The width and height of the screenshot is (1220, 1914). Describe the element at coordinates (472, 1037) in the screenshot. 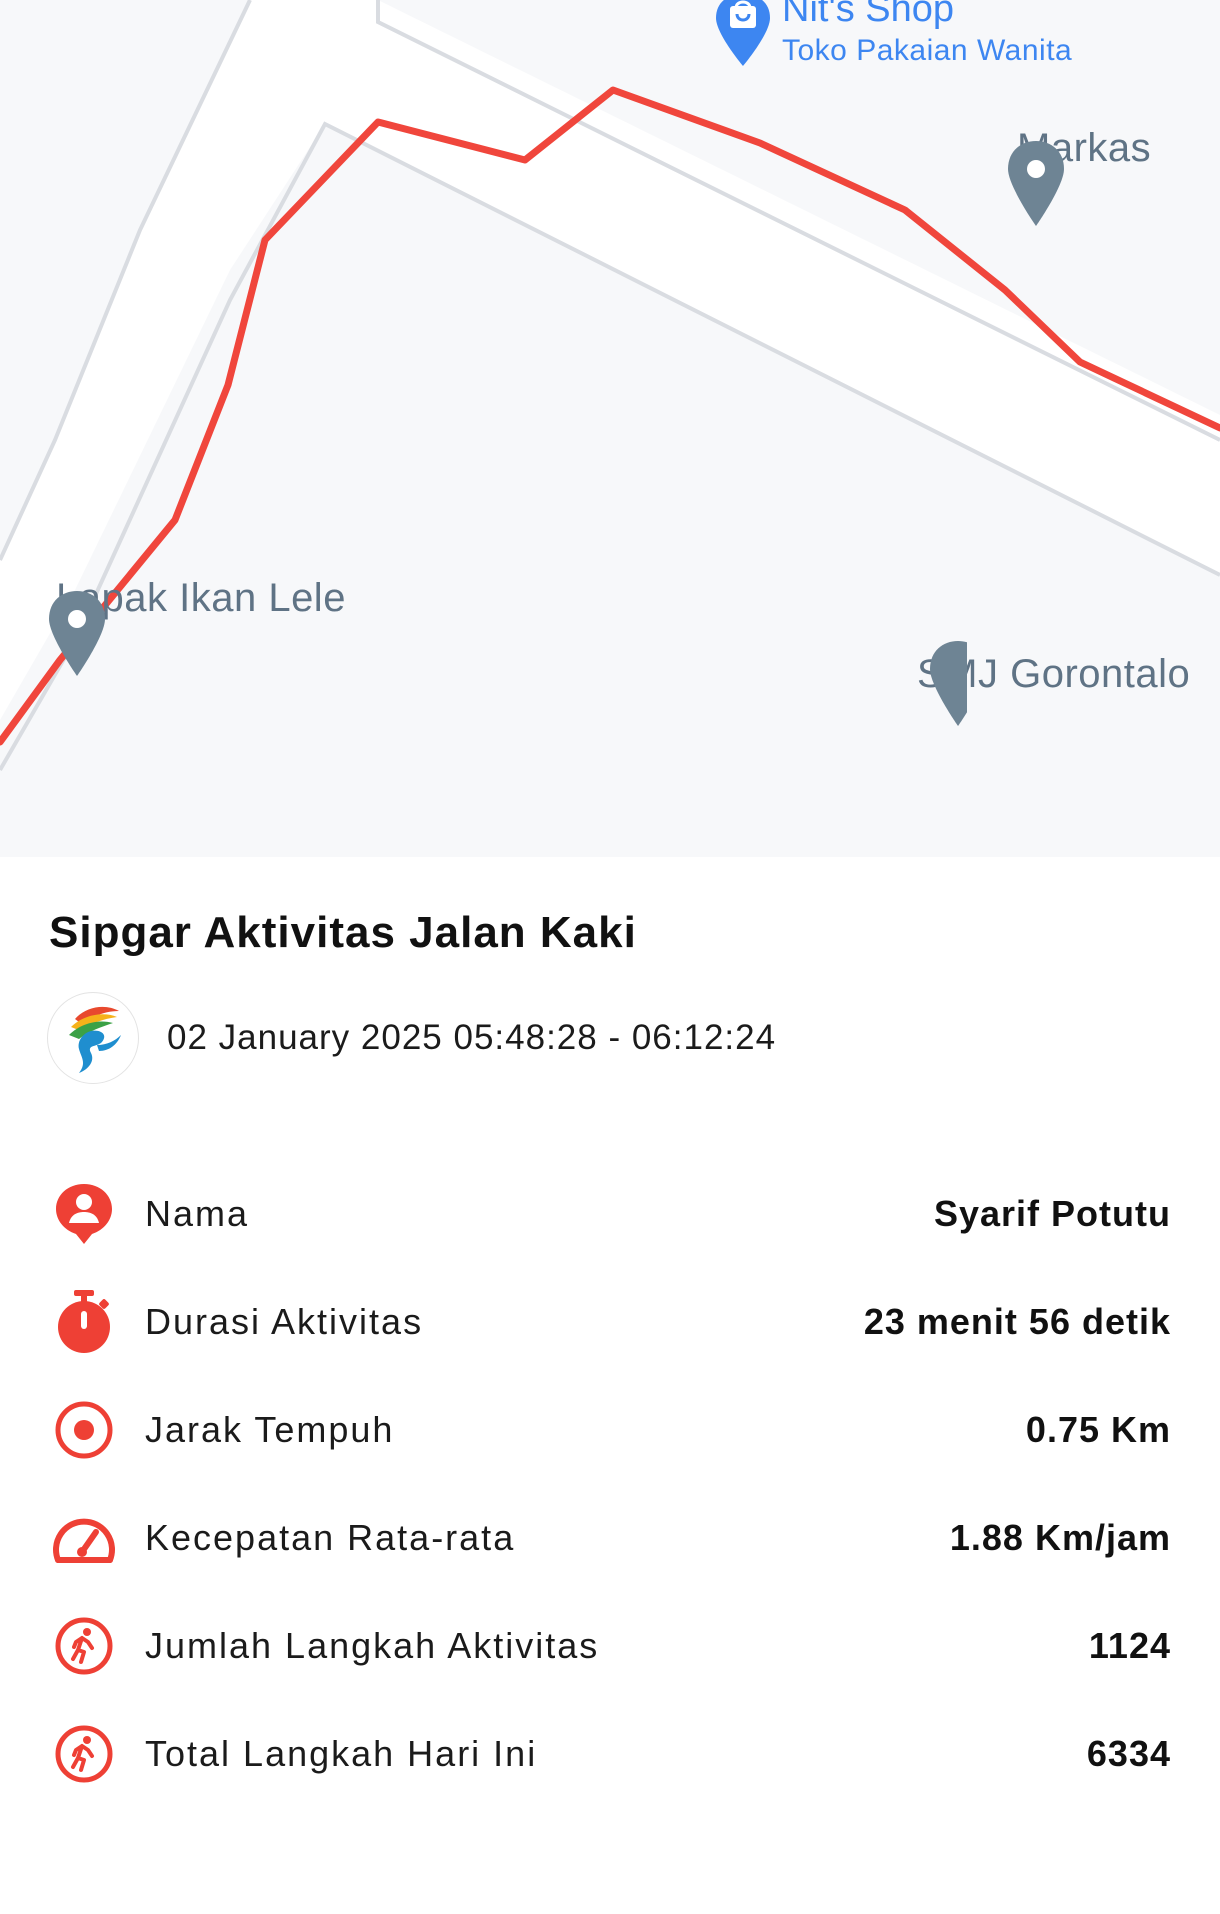

I see `activity-datetime: 02 January 2025 05:48:28 - 06:12:24` at that location.